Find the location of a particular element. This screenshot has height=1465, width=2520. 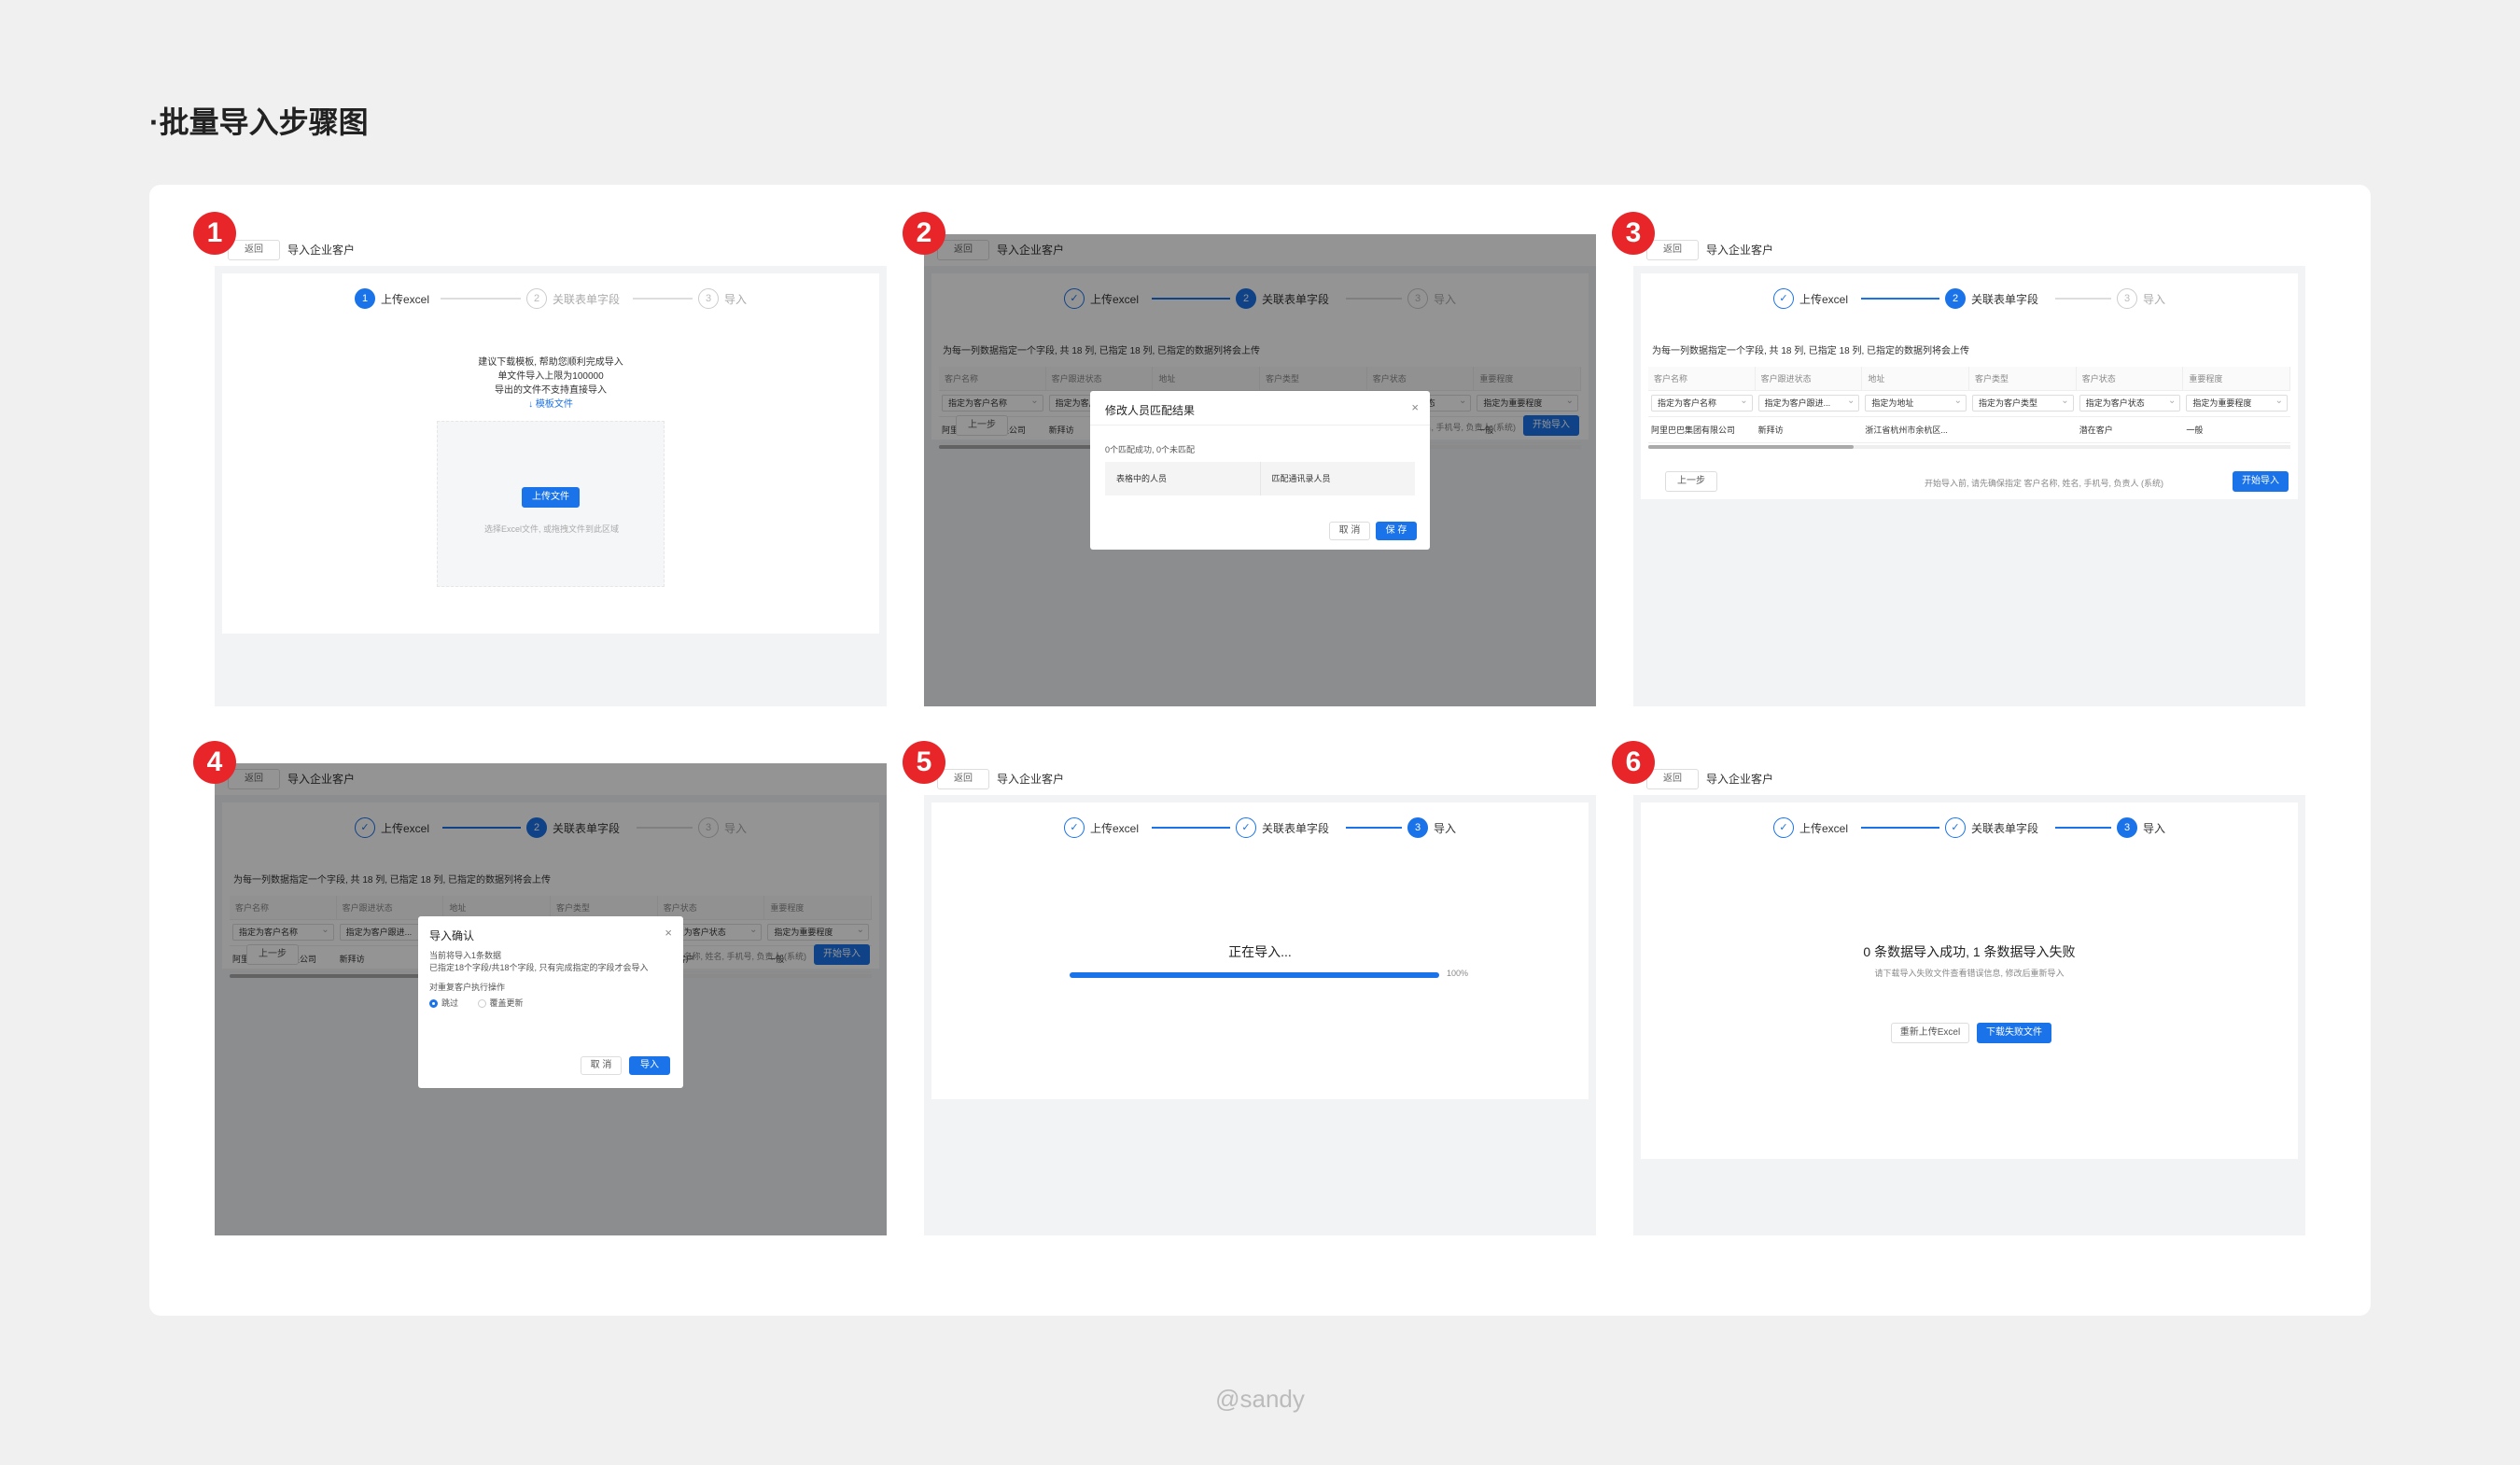

import-progress is located at coordinates (1254, 975).